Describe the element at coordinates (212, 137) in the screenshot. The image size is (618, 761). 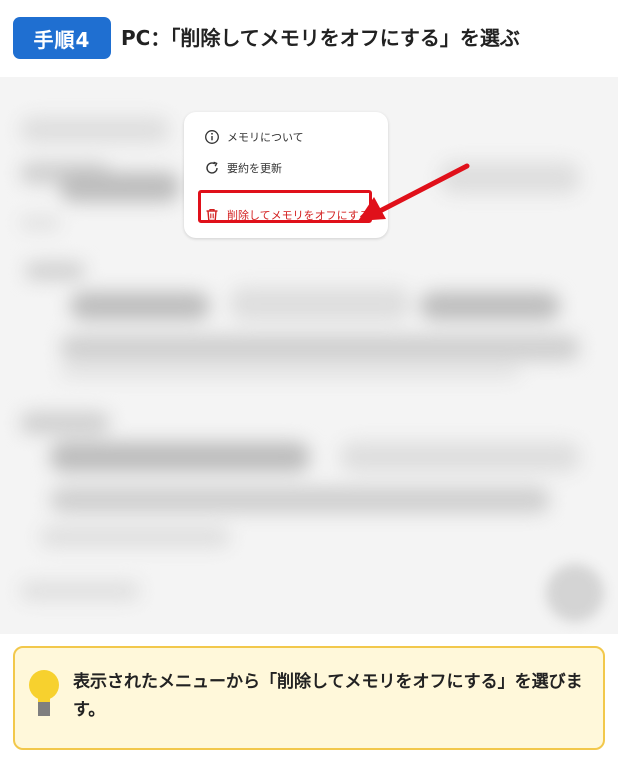
I see `info-icon` at that location.